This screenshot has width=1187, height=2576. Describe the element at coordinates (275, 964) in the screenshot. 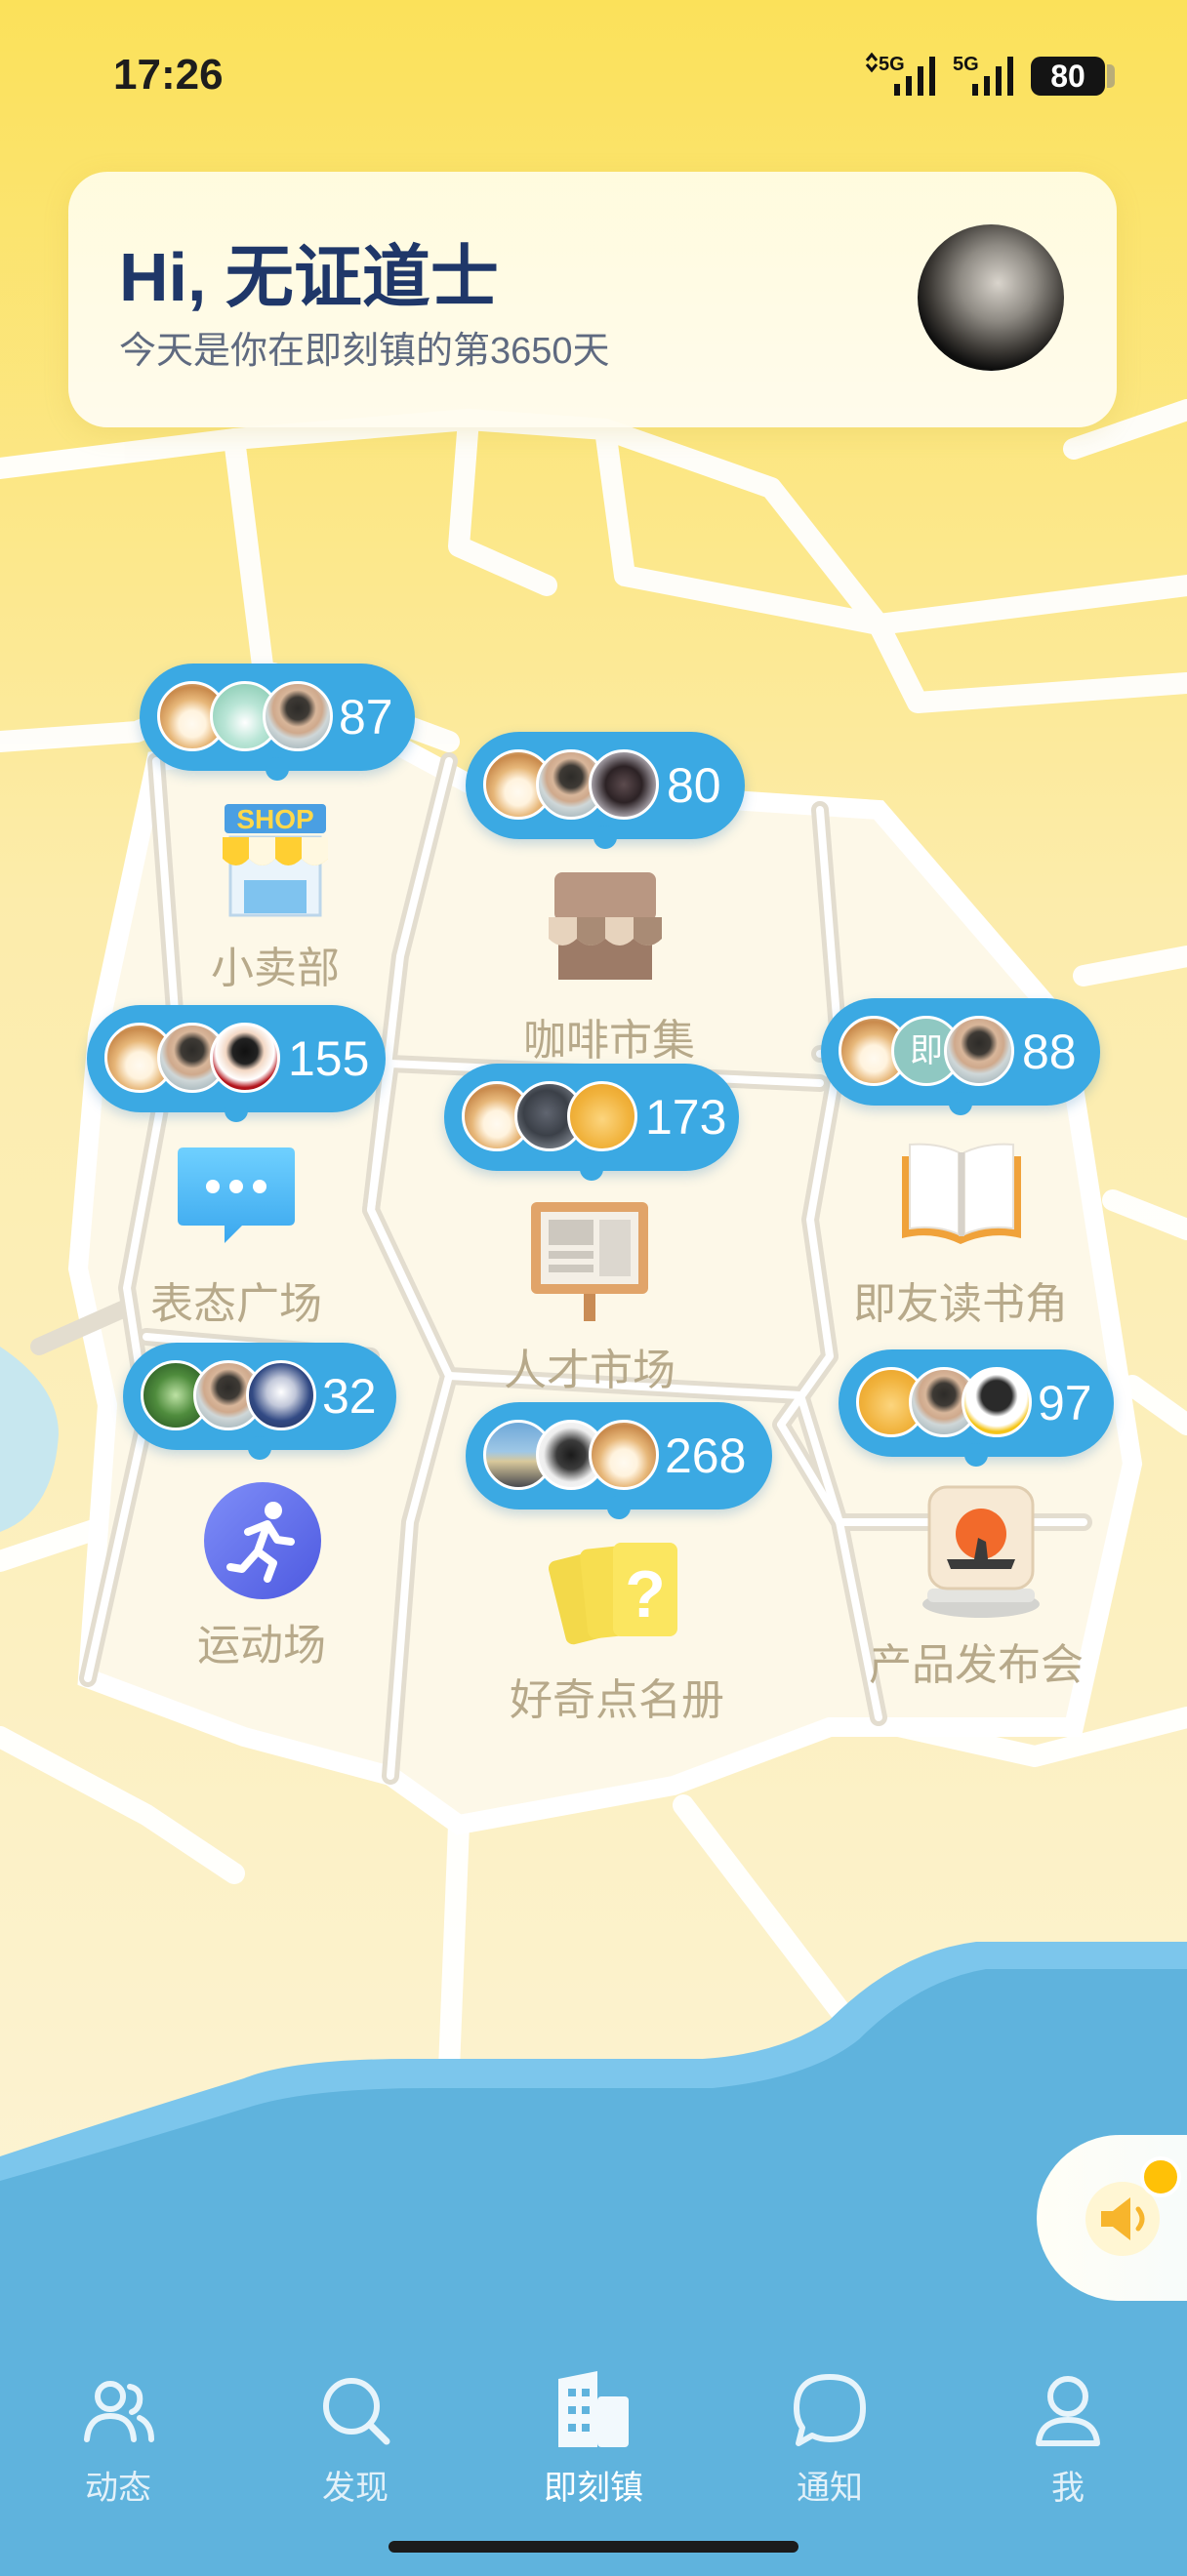

I see `building-label-shop: 小卖部` at that location.